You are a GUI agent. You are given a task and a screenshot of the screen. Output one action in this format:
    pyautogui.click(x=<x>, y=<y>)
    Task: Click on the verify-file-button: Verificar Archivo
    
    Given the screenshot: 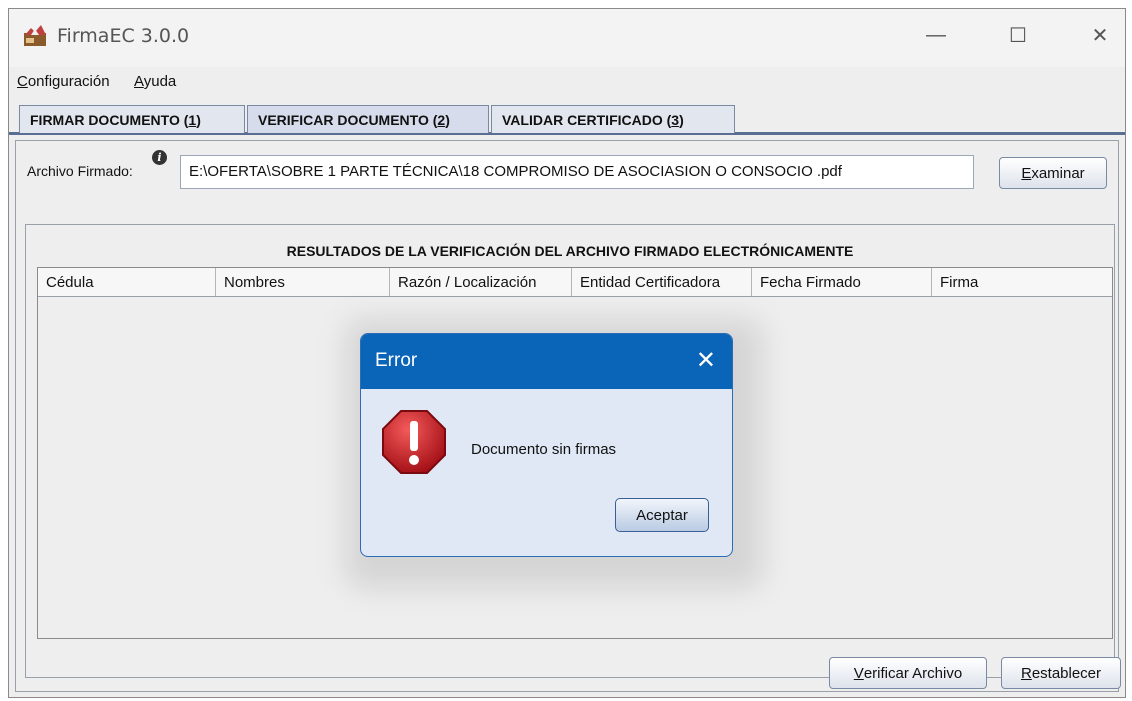 What is the action you would take?
    pyautogui.click(x=908, y=673)
    